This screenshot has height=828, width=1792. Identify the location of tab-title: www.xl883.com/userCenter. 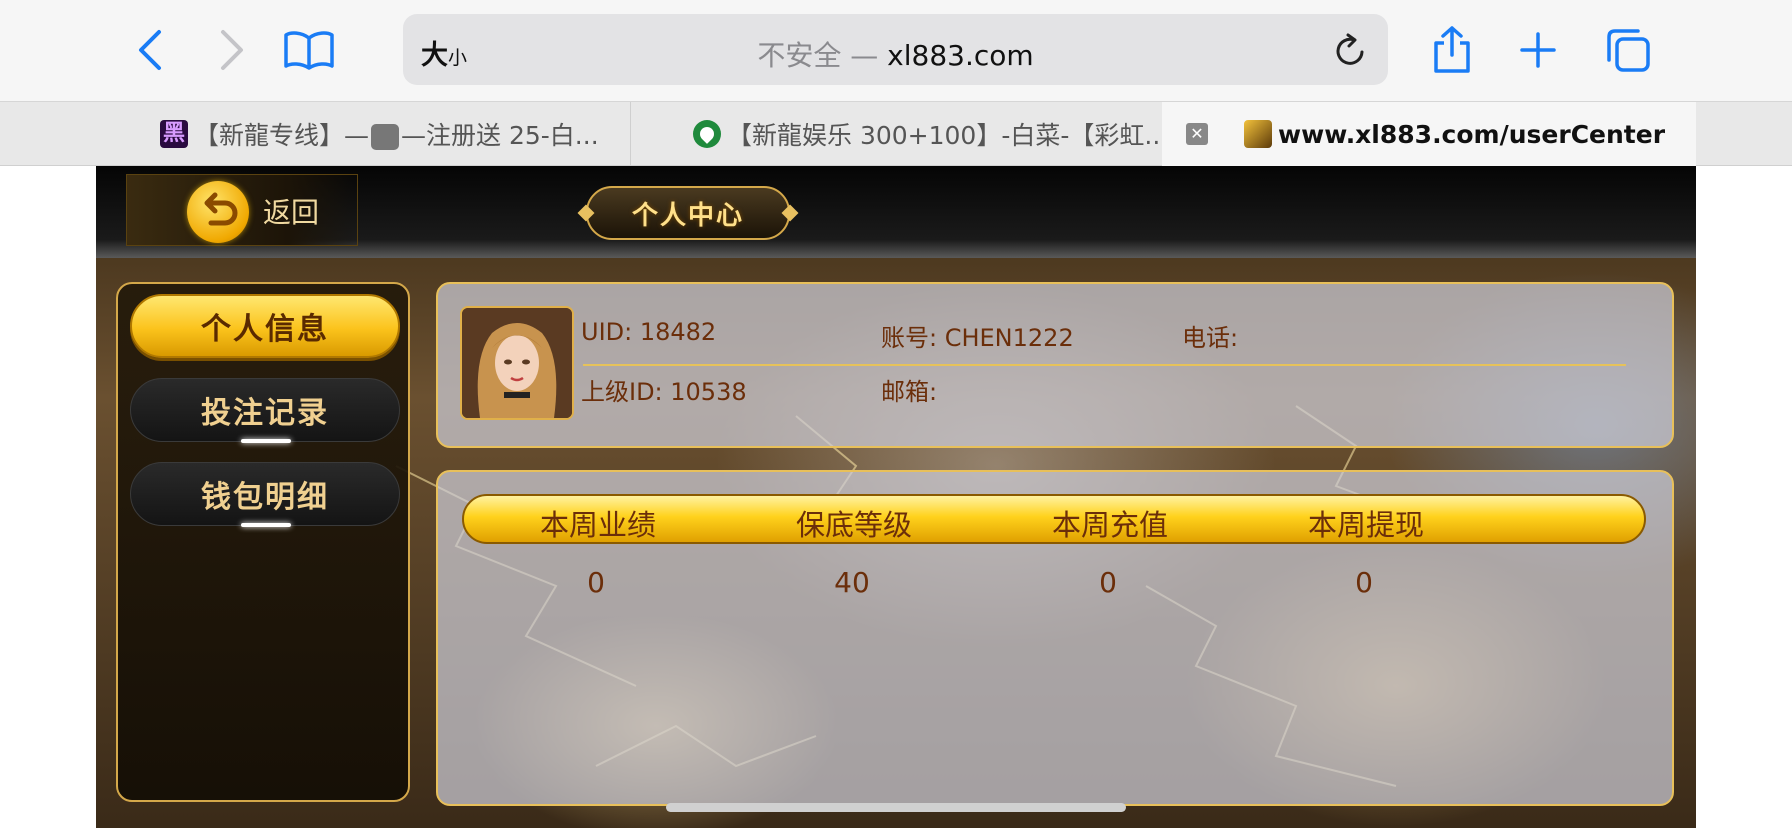
(1472, 134).